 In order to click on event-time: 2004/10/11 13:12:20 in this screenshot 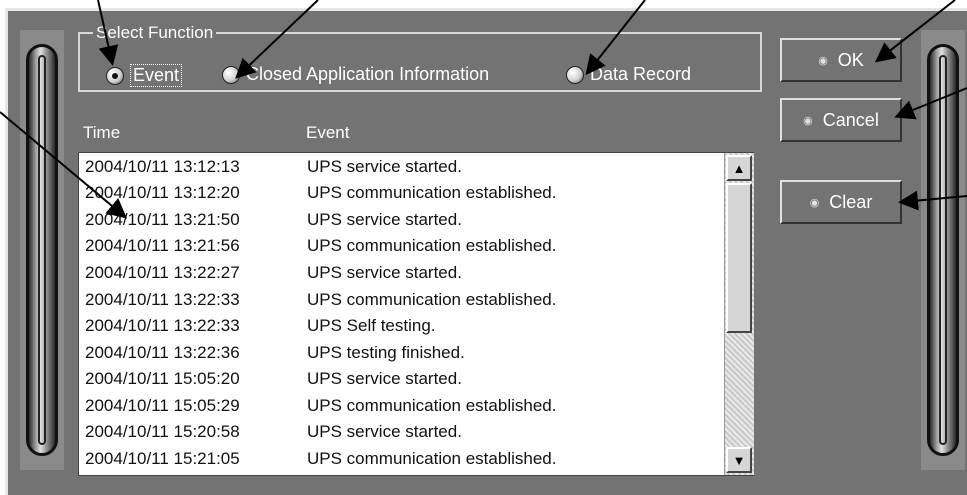, I will do `click(162, 192)`.